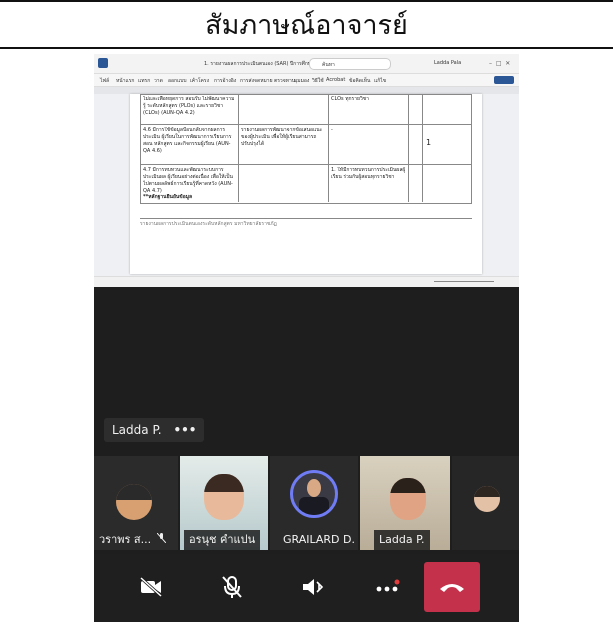  I want to click on window-controls: – □ ✕, so click(499, 63).